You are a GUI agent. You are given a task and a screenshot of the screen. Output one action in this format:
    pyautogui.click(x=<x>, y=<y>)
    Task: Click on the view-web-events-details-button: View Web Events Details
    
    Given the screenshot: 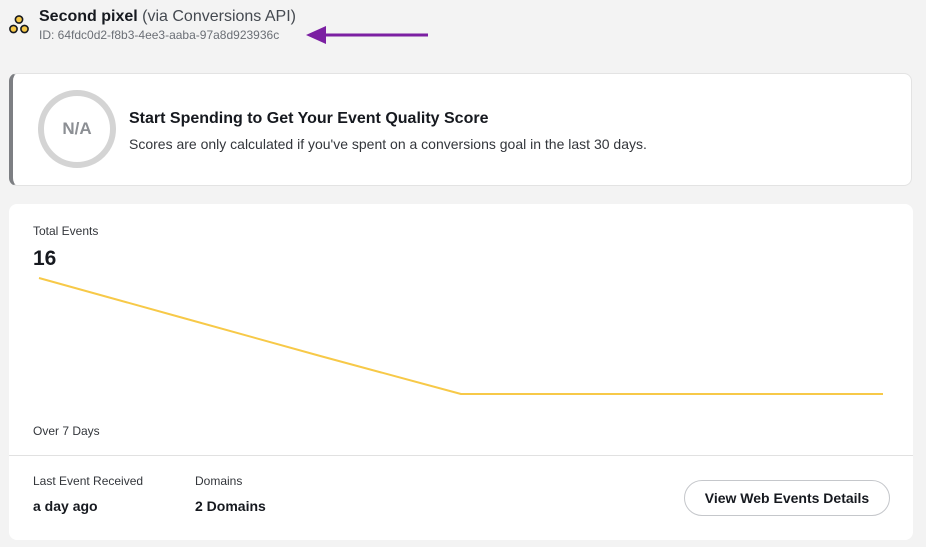 What is the action you would take?
    pyautogui.click(x=787, y=498)
    